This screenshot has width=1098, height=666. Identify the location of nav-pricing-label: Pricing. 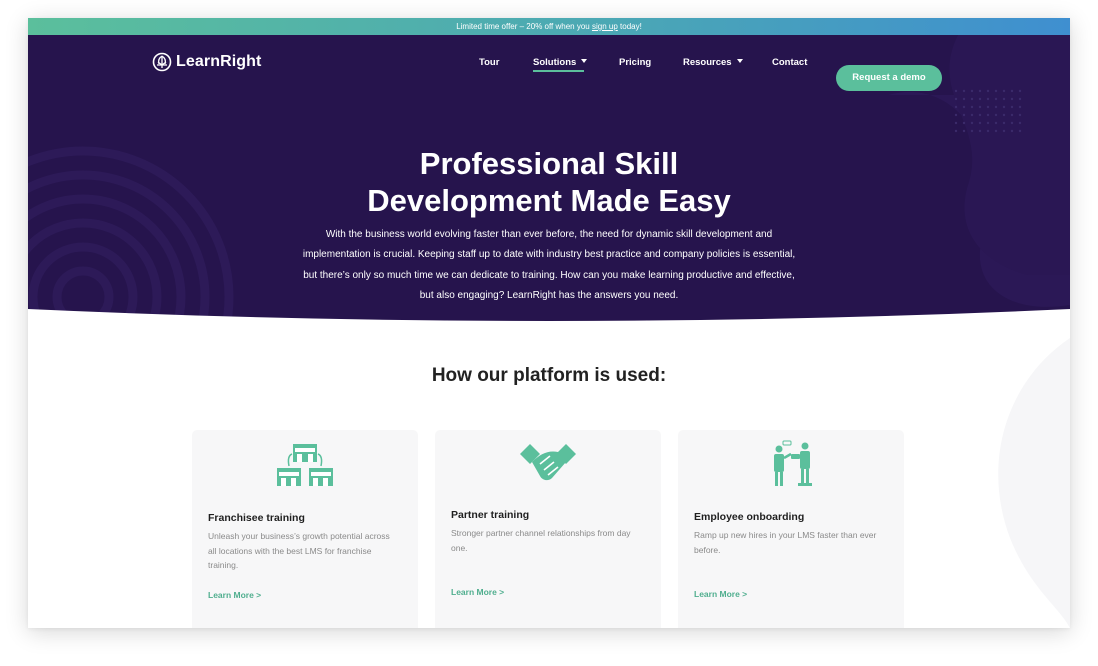
(635, 62).